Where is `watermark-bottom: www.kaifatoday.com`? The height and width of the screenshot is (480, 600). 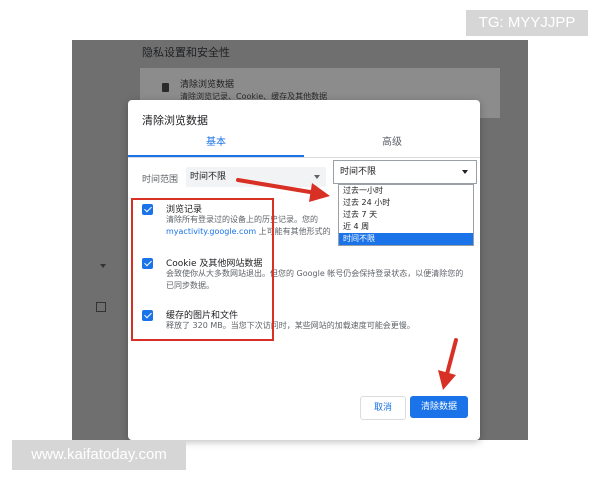 watermark-bottom: www.kaifatoday.com is located at coordinates (99, 455).